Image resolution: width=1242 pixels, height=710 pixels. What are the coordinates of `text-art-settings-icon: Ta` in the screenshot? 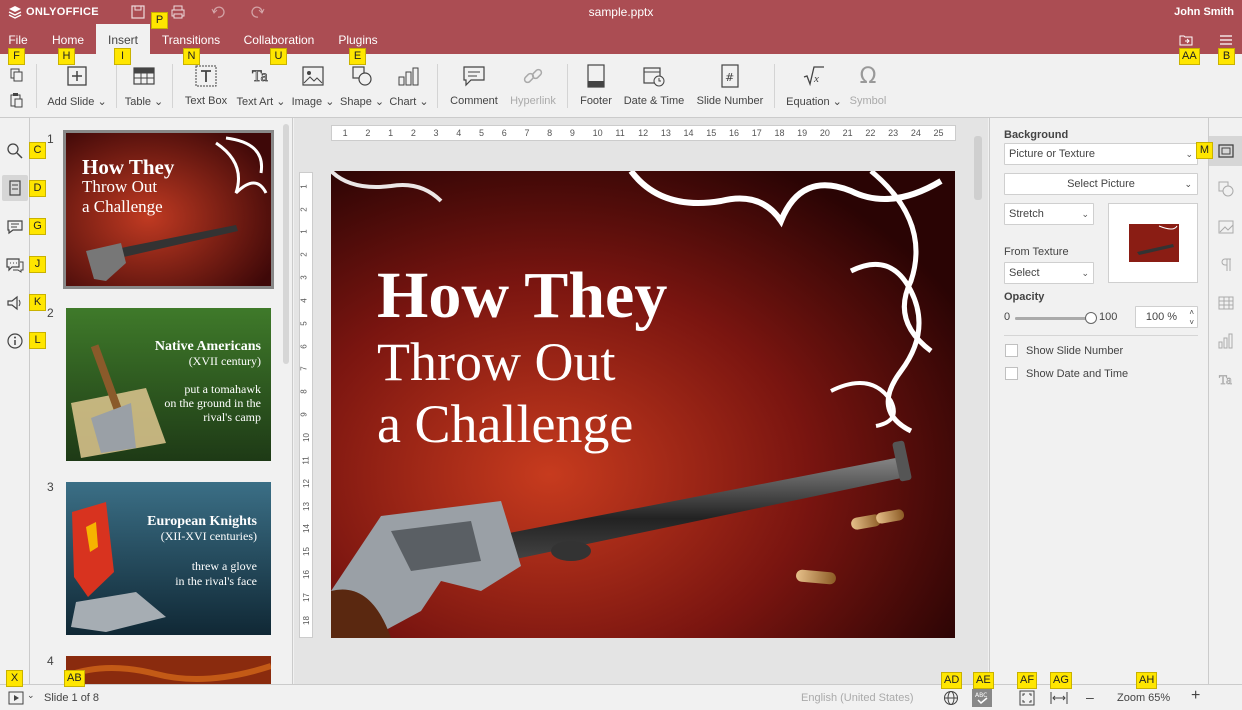 It's located at (1226, 379).